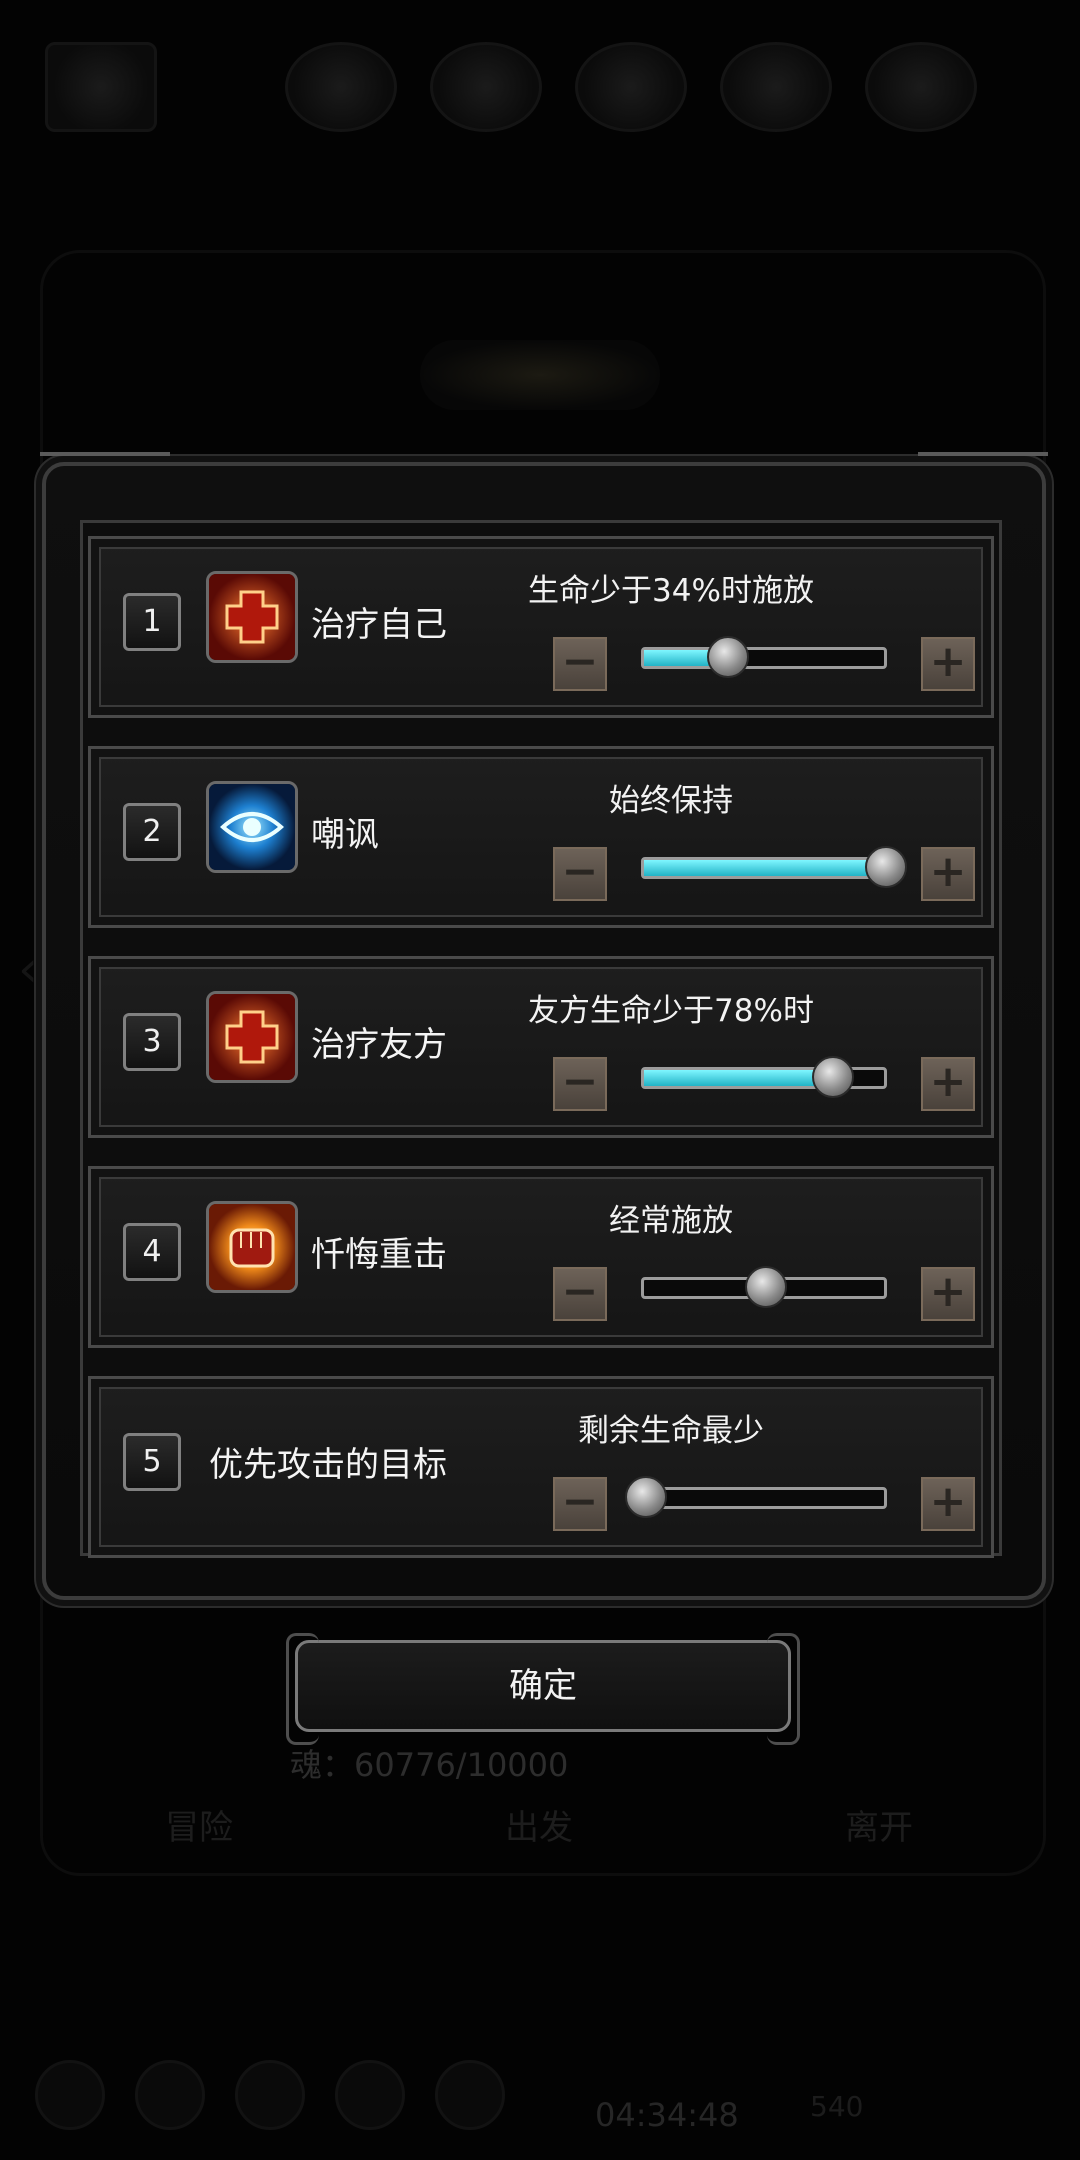 This screenshot has width=1080, height=2160. Describe the element at coordinates (541, 837) in the screenshot. I see `skill-row: 2 嘲讽 始终保持 − +` at that location.